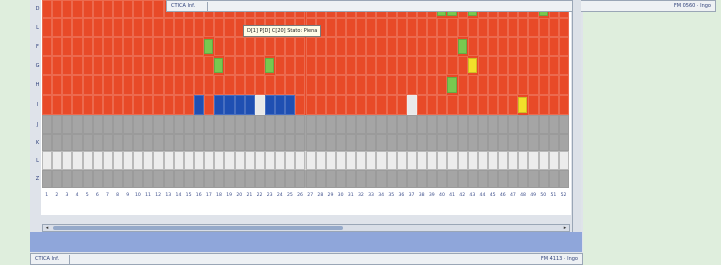 The width and height of the screenshot is (721, 265). What do you see at coordinates (259, 105) in the screenshot?
I see `grid-cell-white` at bounding box center [259, 105].